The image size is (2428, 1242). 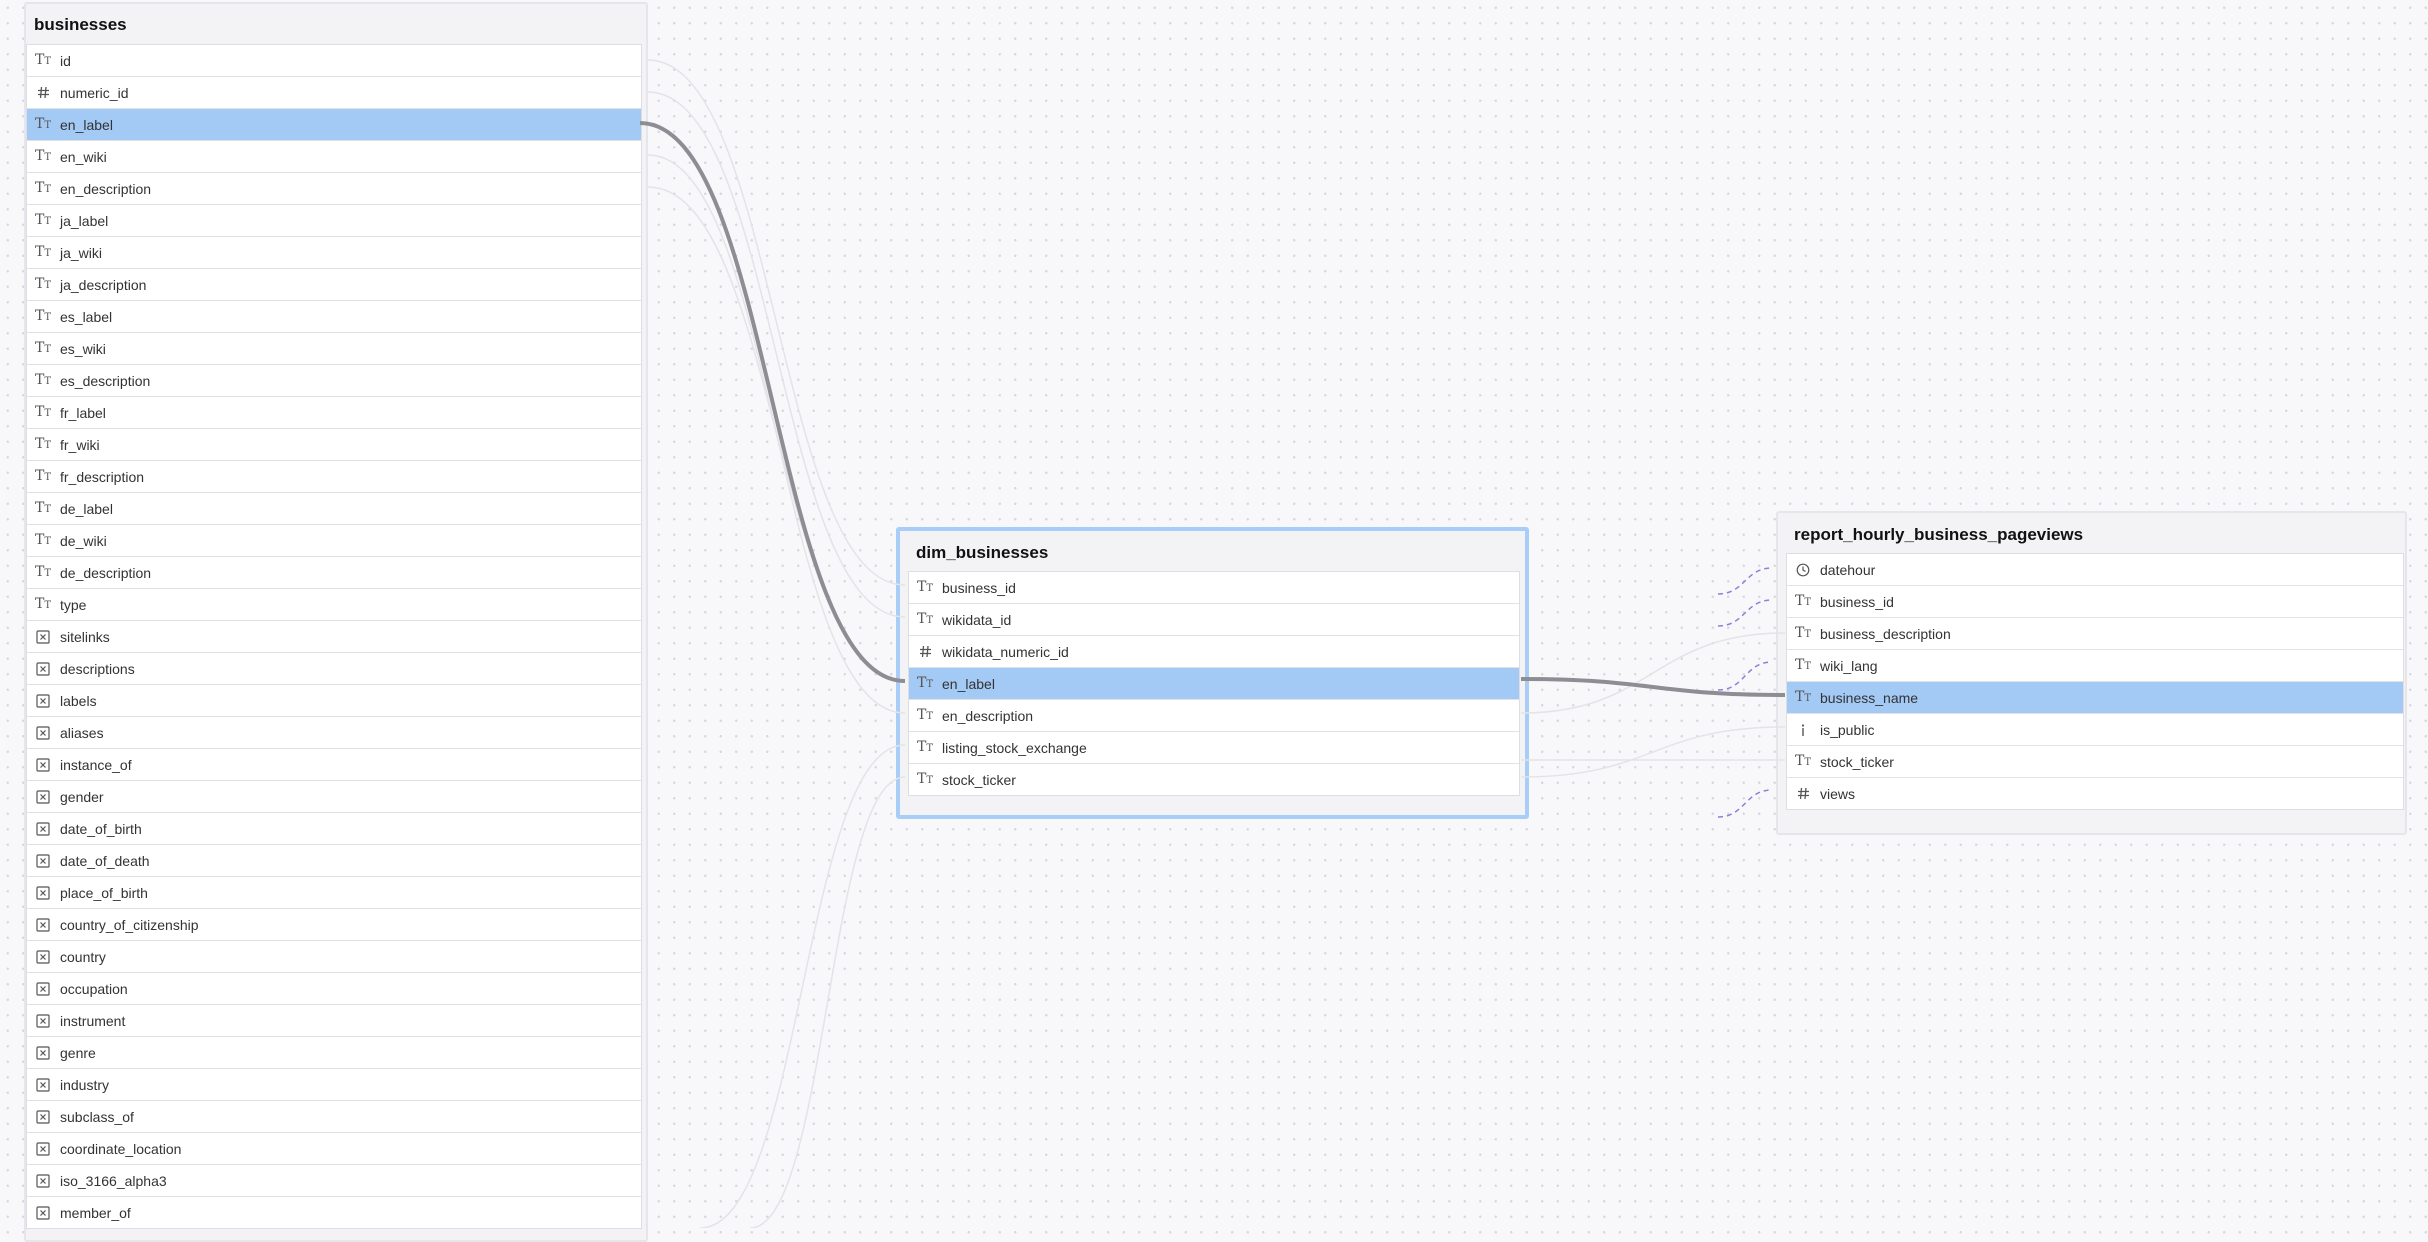 What do you see at coordinates (106, 572) in the screenshot?
I see `column-name: de_description` at bounding box center [106, 572].